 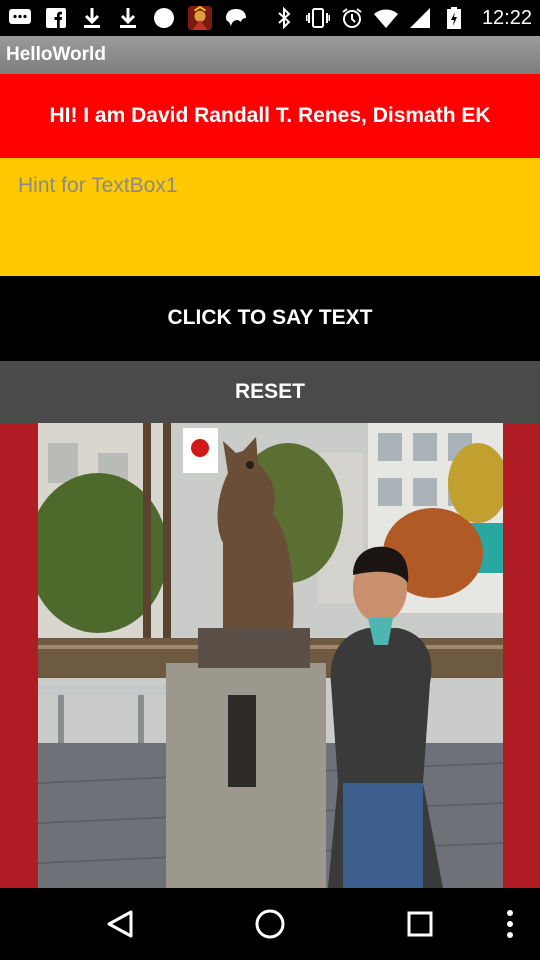 What do you see at coordinates (352, 18) in the screenshot?
I see `alarm-icon` at bounding box center [352, 18].